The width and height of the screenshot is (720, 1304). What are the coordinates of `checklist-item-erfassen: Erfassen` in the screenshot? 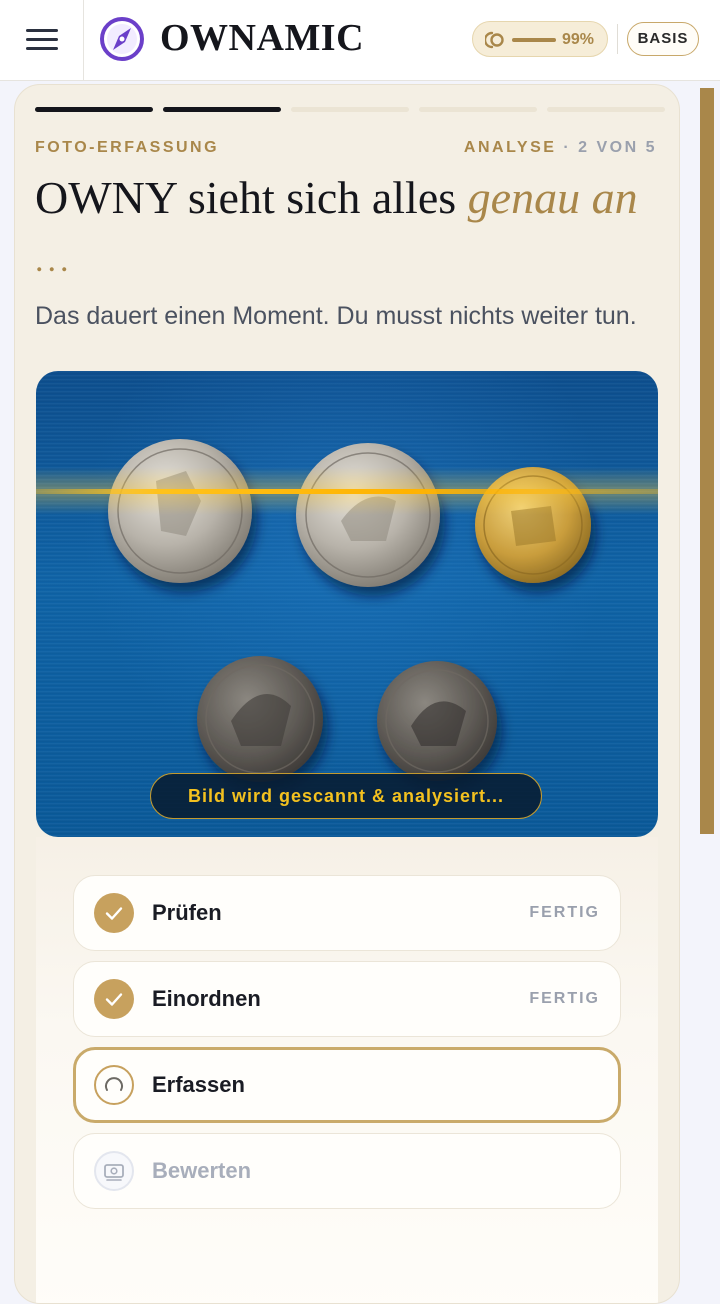 It's located at (347, 1085).